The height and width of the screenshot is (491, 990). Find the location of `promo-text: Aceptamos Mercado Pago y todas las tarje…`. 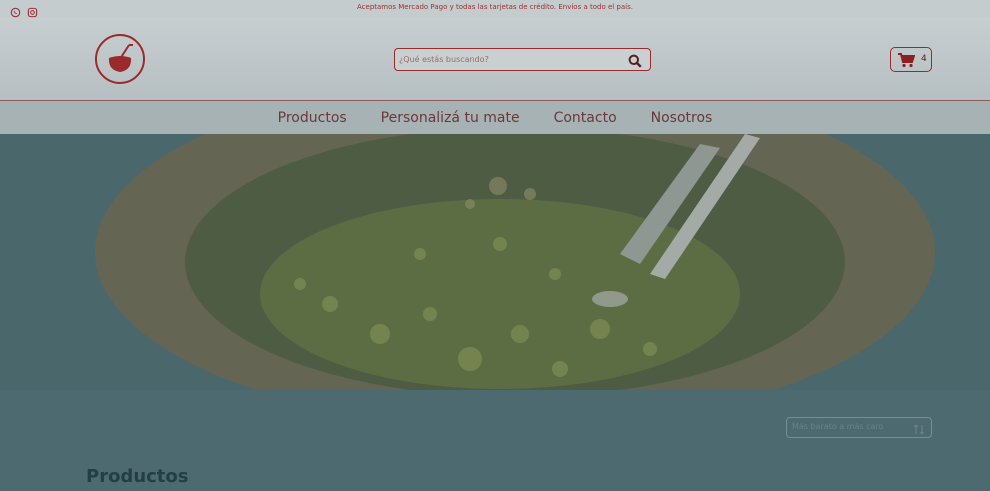

promo-text: Aceptamos Mercado Pago y todas las tarje… is located at coordinates (495, 7).